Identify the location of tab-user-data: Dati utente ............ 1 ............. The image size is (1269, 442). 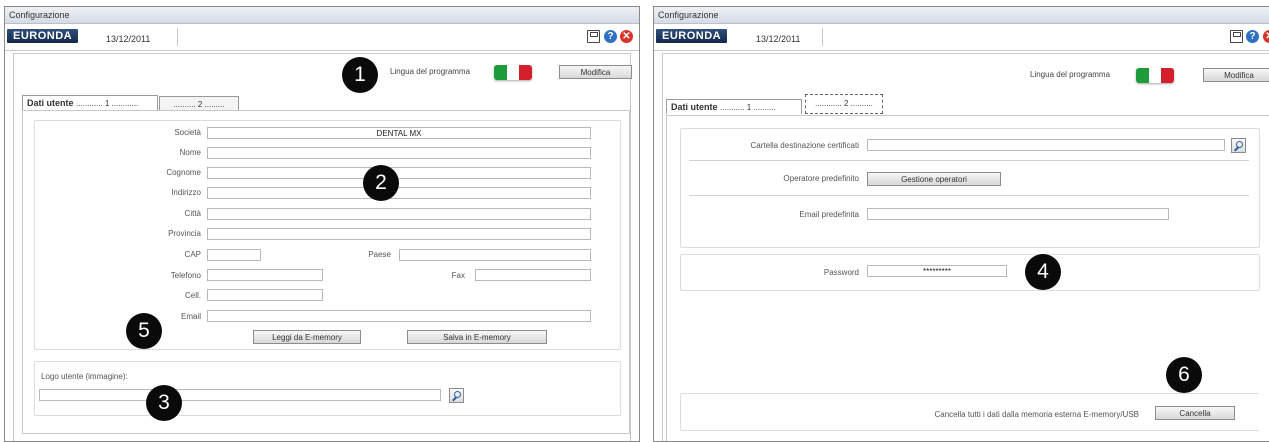
(90, 102).